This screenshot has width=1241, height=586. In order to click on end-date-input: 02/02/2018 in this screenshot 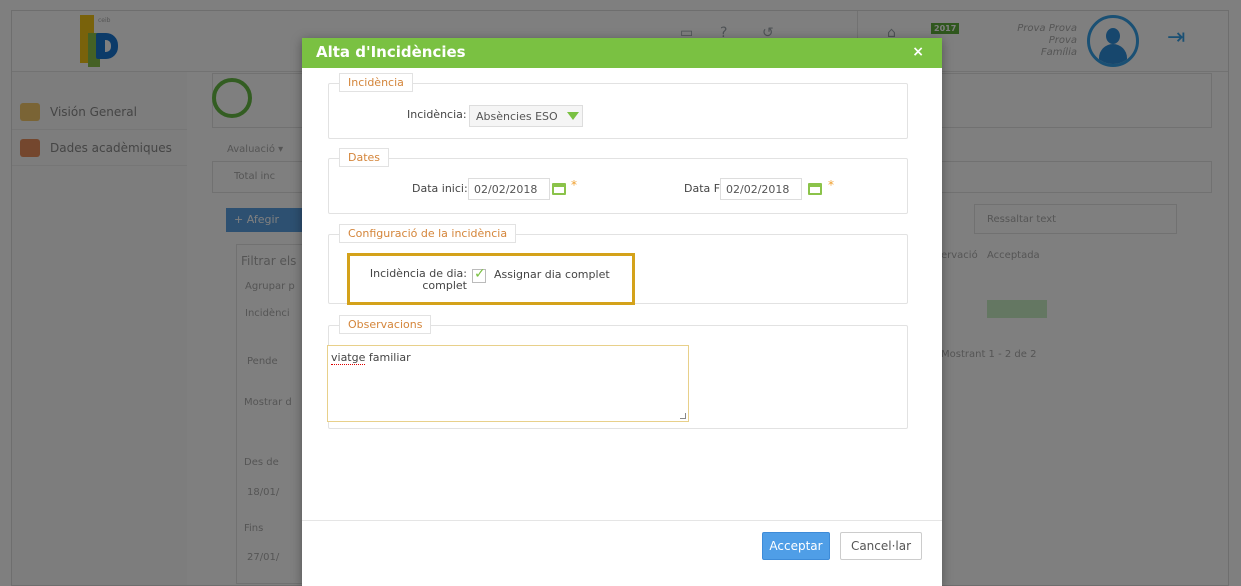, I will do `click(761, 189)`.